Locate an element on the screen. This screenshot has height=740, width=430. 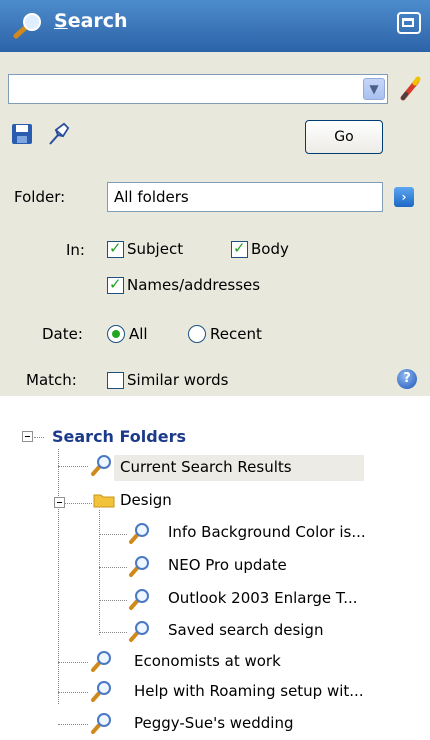
date-recent-radio is located at coordinates (197, 334).